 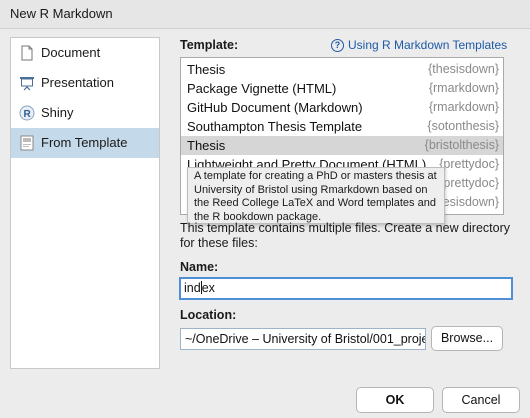 I want to click on help-link-text: Using R Markdown Templates, so click(x=428, y=45).